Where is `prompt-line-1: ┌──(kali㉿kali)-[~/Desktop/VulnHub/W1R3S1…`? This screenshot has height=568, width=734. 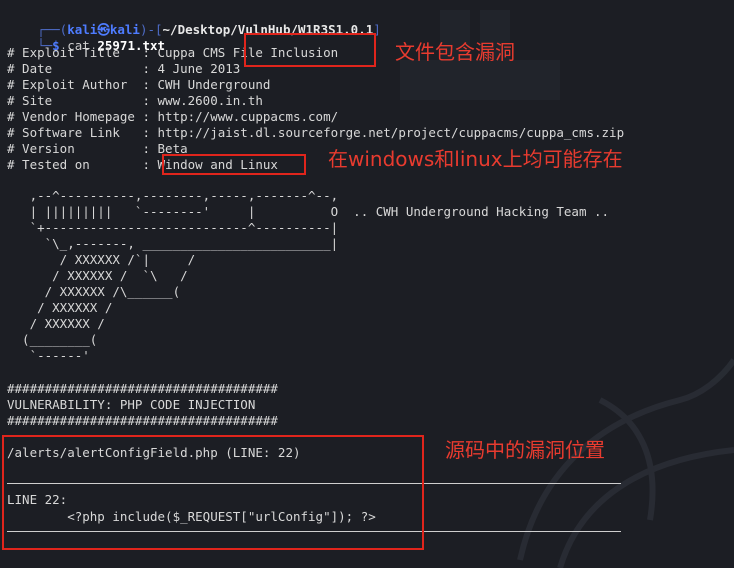
prompt-line-1: ┌──(kali㉿kali)-[~/Desktop/VulnHub/W1R3S1… is located at coordinates (194, 21).